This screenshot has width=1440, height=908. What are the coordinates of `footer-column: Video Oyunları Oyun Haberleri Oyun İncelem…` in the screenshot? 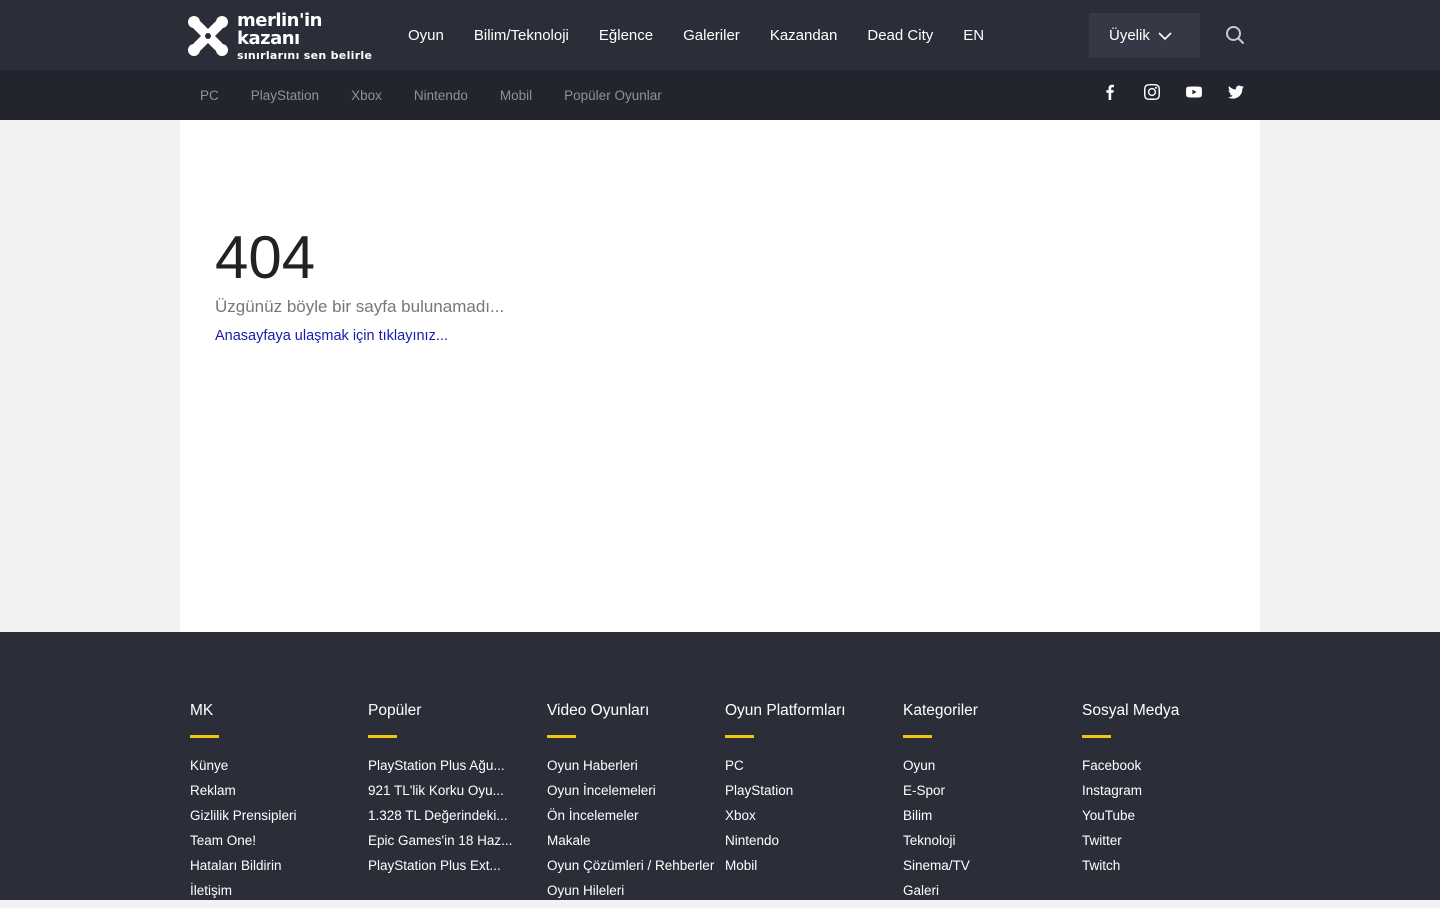 It's located at (632, 805).